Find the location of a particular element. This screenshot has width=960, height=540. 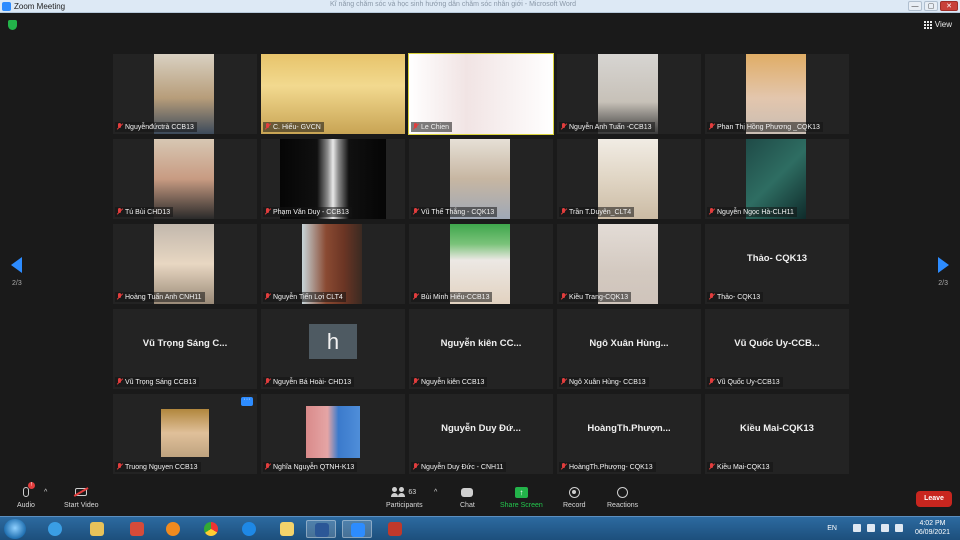

reactions-button: Reactions is located at coordinates (622, 497).